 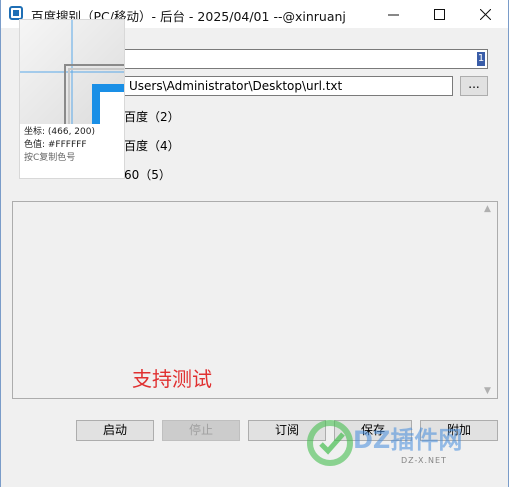 I want to click on text-caret: 1, so click(x=481, y=59).